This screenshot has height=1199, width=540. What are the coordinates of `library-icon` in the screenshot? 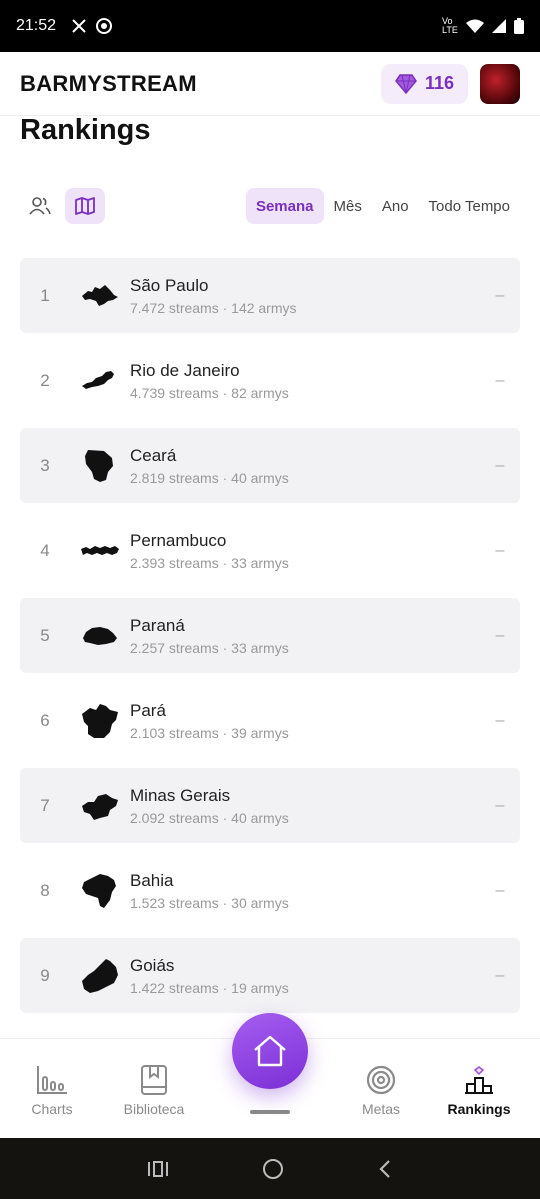 It's located at (154, 1080).